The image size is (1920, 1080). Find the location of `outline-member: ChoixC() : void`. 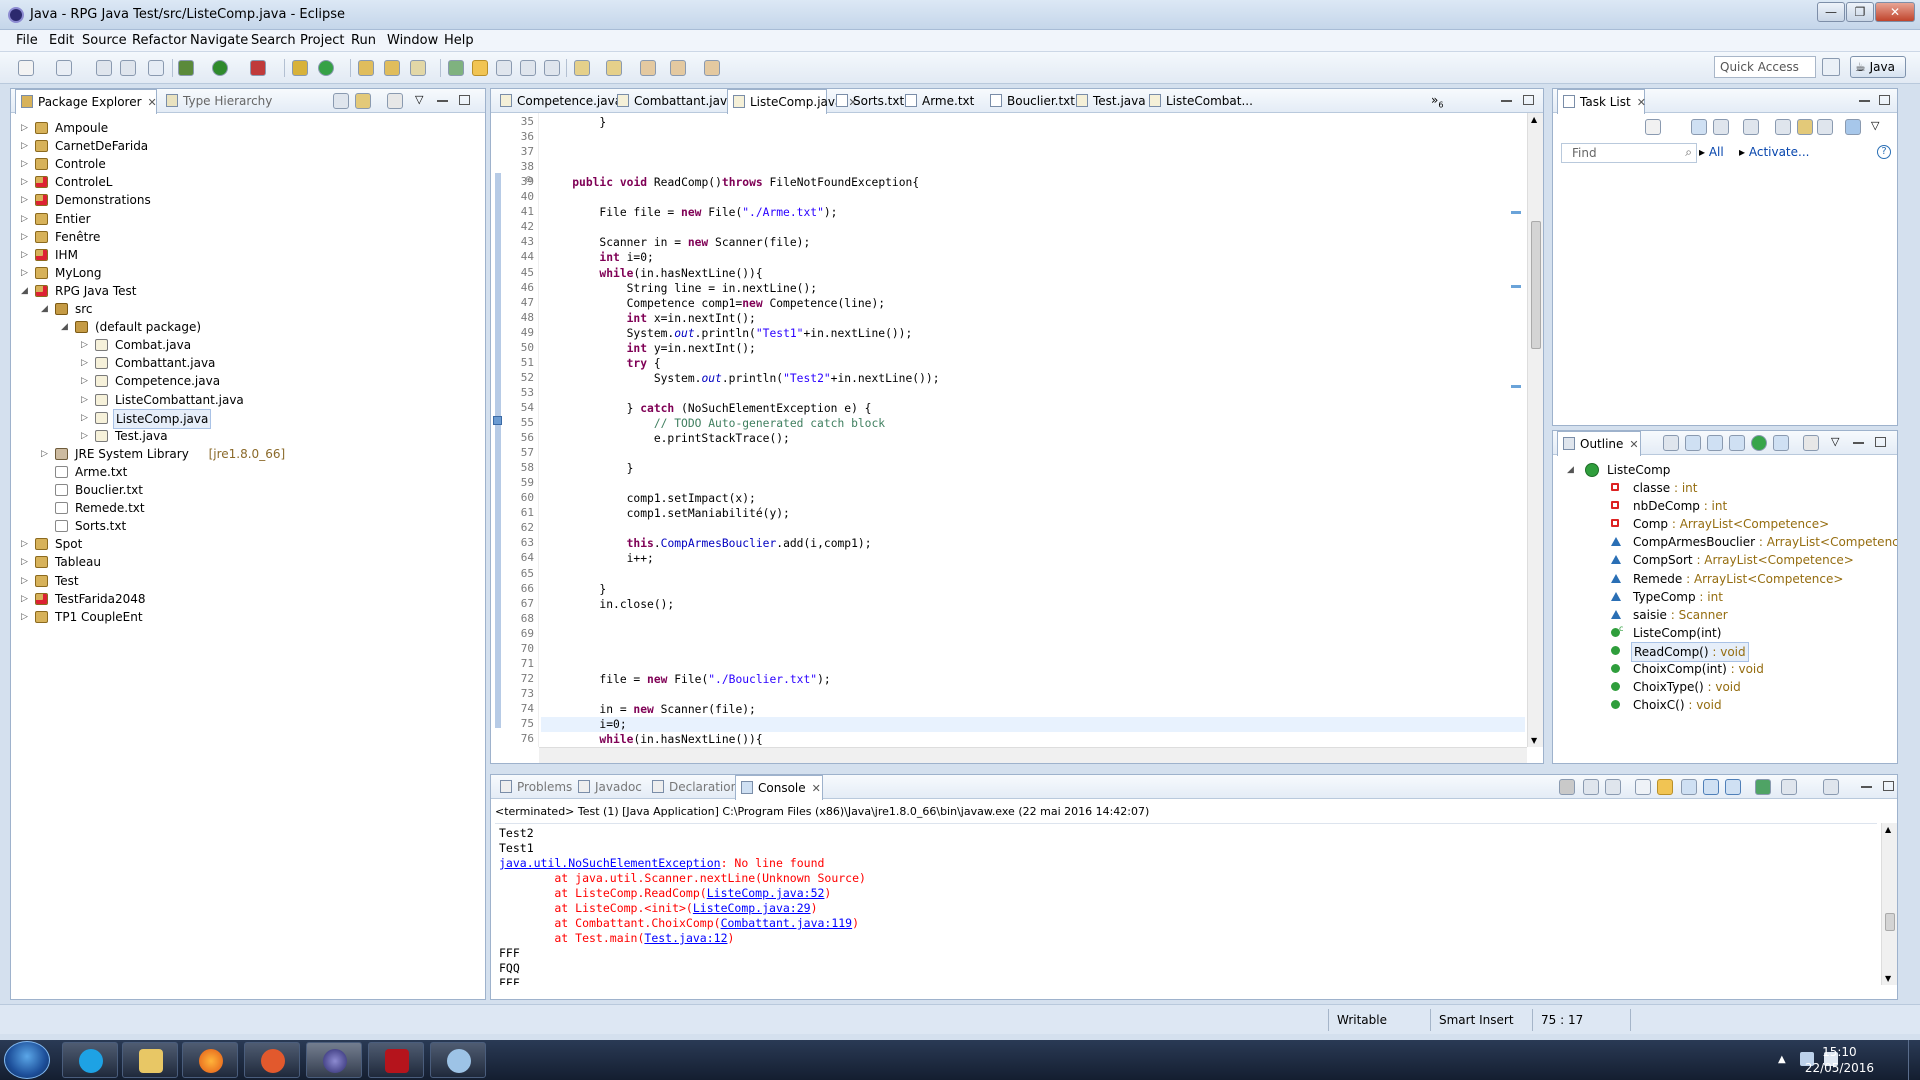

outline-member: ChoixC() : void is located at coordinates (1725, 705).